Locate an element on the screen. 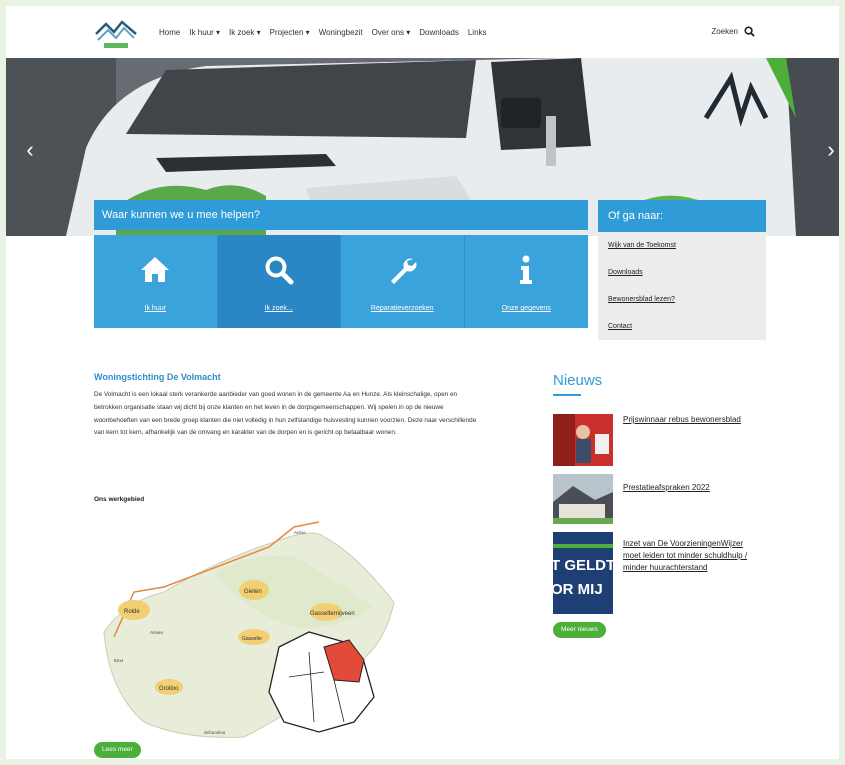 The width and height of the screenshot is (845, 765). tile-label: Onze gegevens is located at coordinates (526, 308).